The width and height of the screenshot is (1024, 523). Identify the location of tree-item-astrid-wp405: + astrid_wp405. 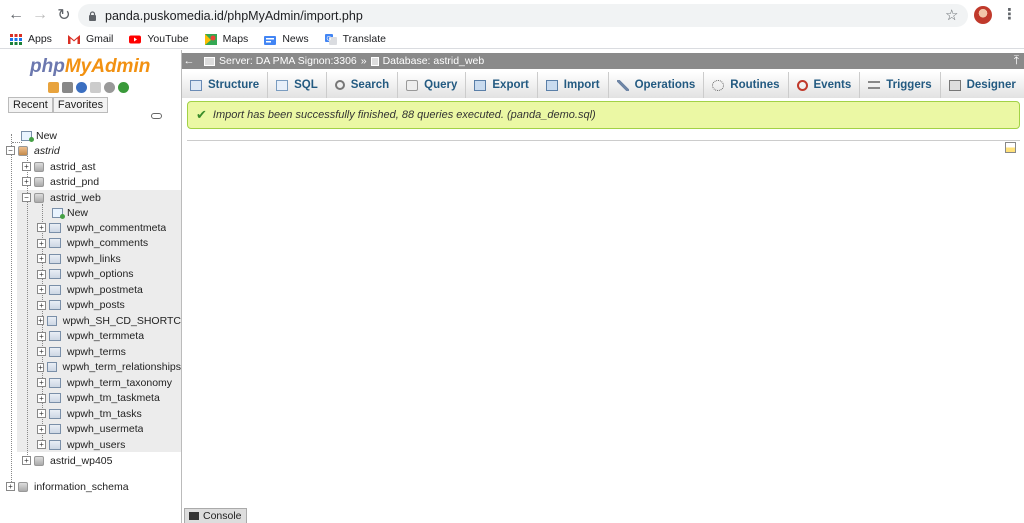
(67, 460).